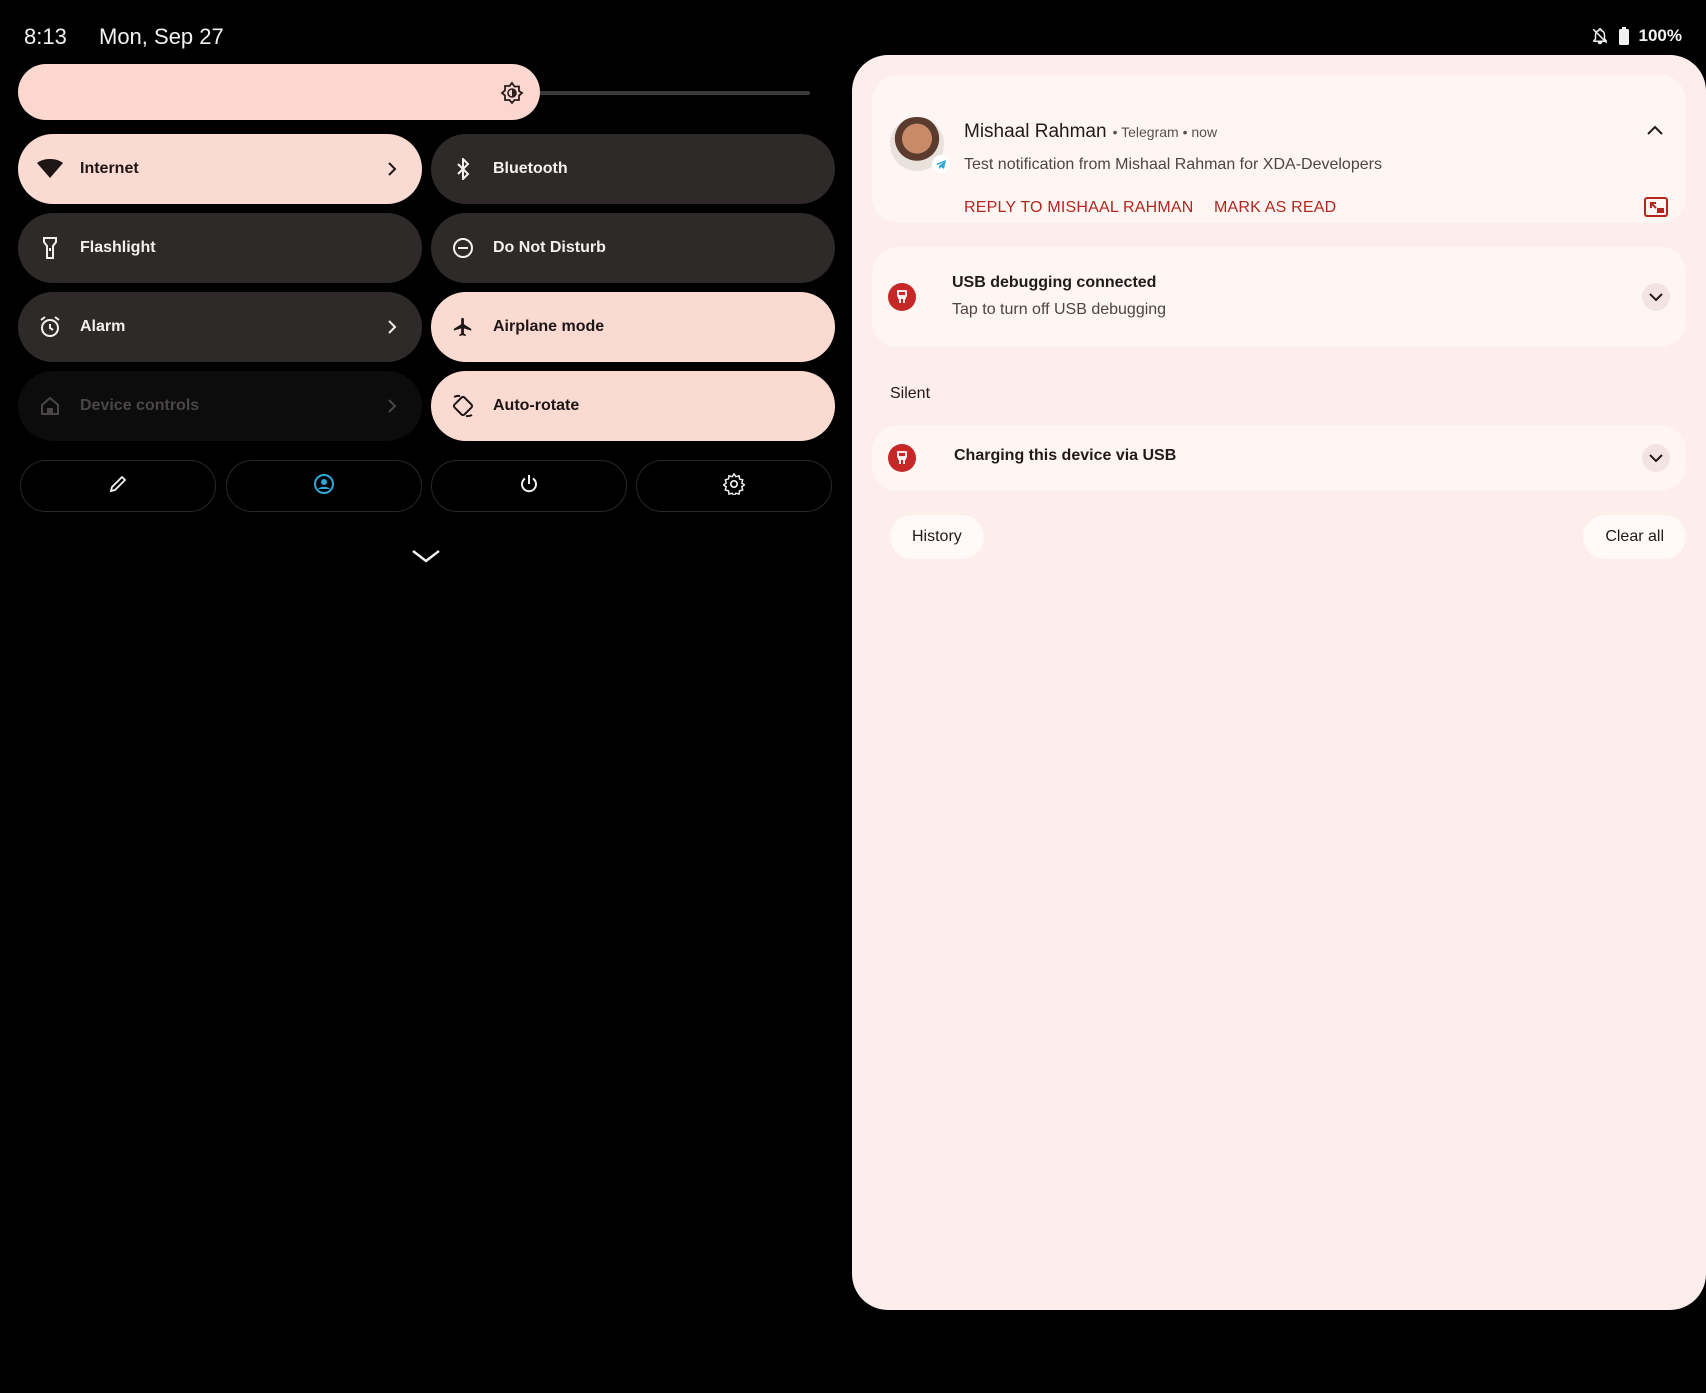 The height and width of the screenshot is (1393, 1706). Describe the element at coordinates (1623, 36) in the screenshot. I see `battery-icon` at that location.